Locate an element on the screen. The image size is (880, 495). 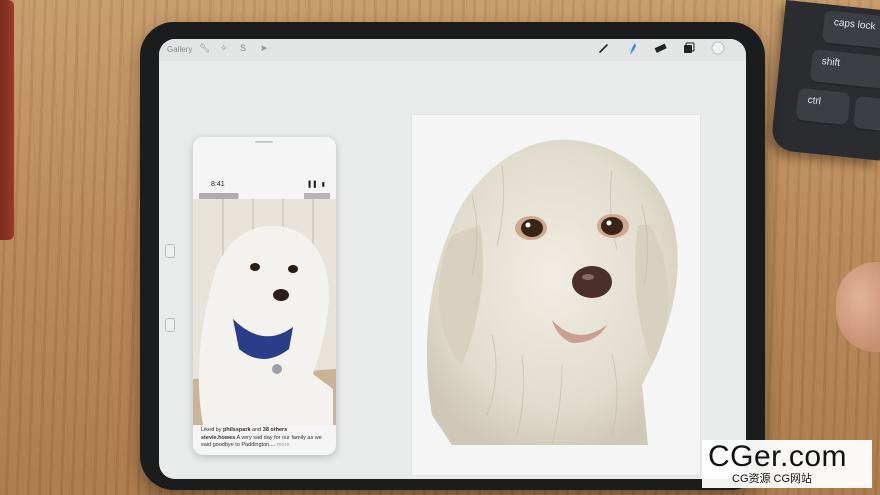
selection-icon: S is located at coordinates (243, 48).